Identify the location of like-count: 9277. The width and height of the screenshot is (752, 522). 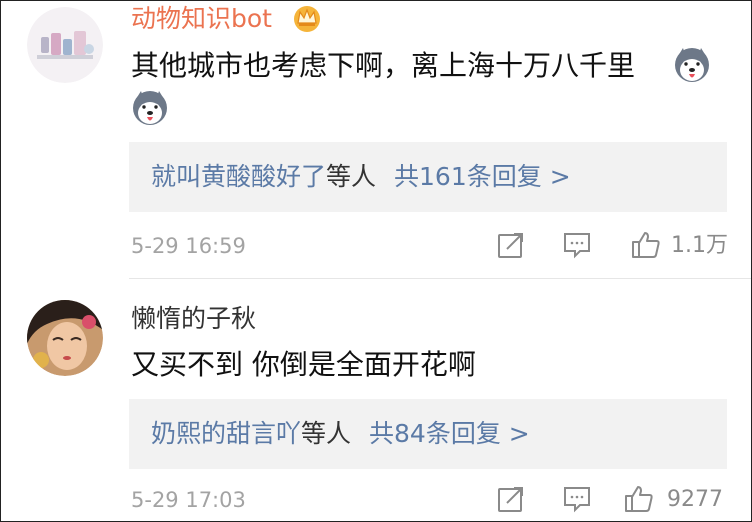
(695, 499).